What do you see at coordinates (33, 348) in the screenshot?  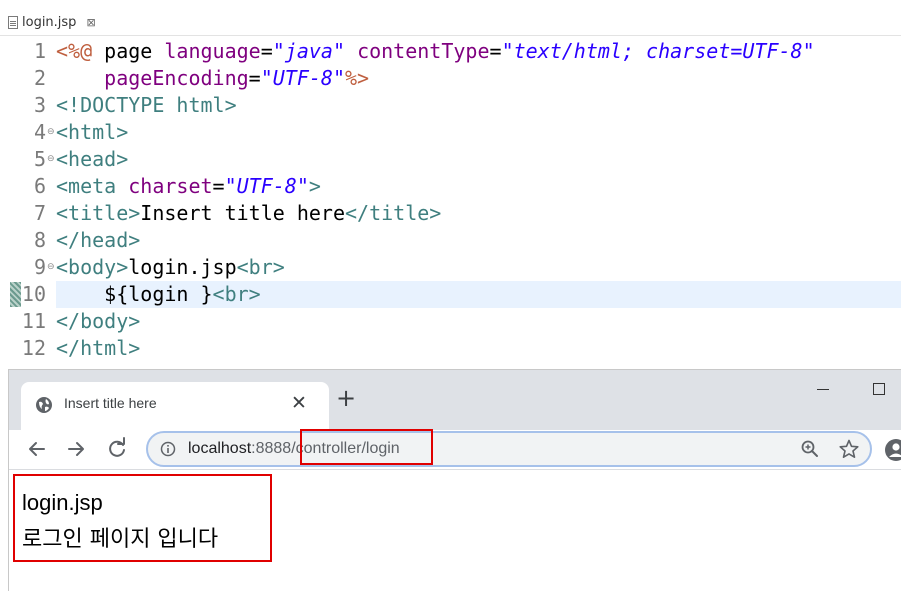 I see `line-number: 12` at bounding box center [33, 348].